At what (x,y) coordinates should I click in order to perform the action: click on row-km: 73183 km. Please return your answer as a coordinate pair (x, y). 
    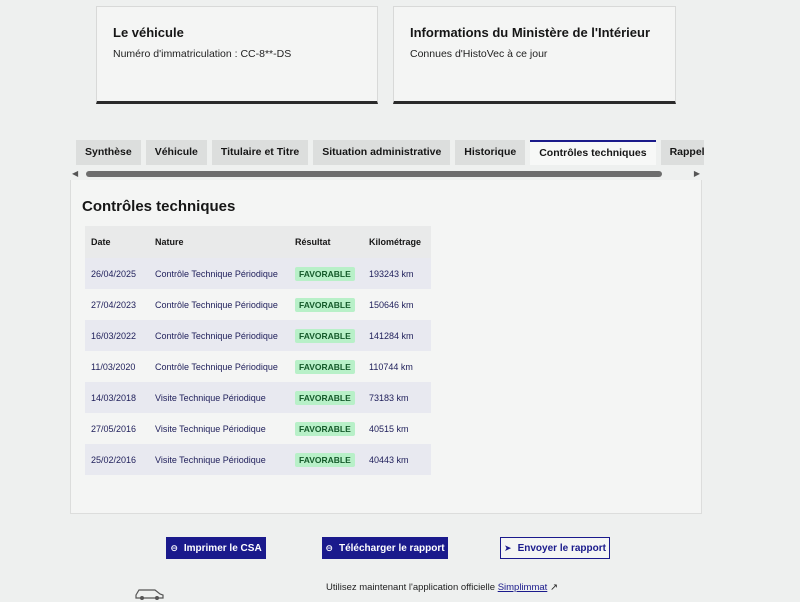
    Looking at the image, I should click on (397, 397).